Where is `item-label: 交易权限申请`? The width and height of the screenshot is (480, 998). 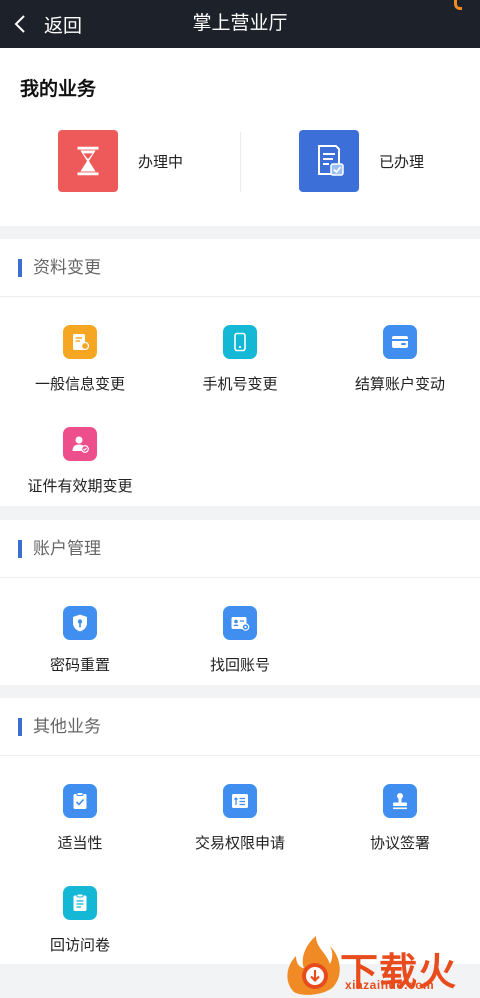 item-label: 交易权限申请 is located at coordinates (239, 843).